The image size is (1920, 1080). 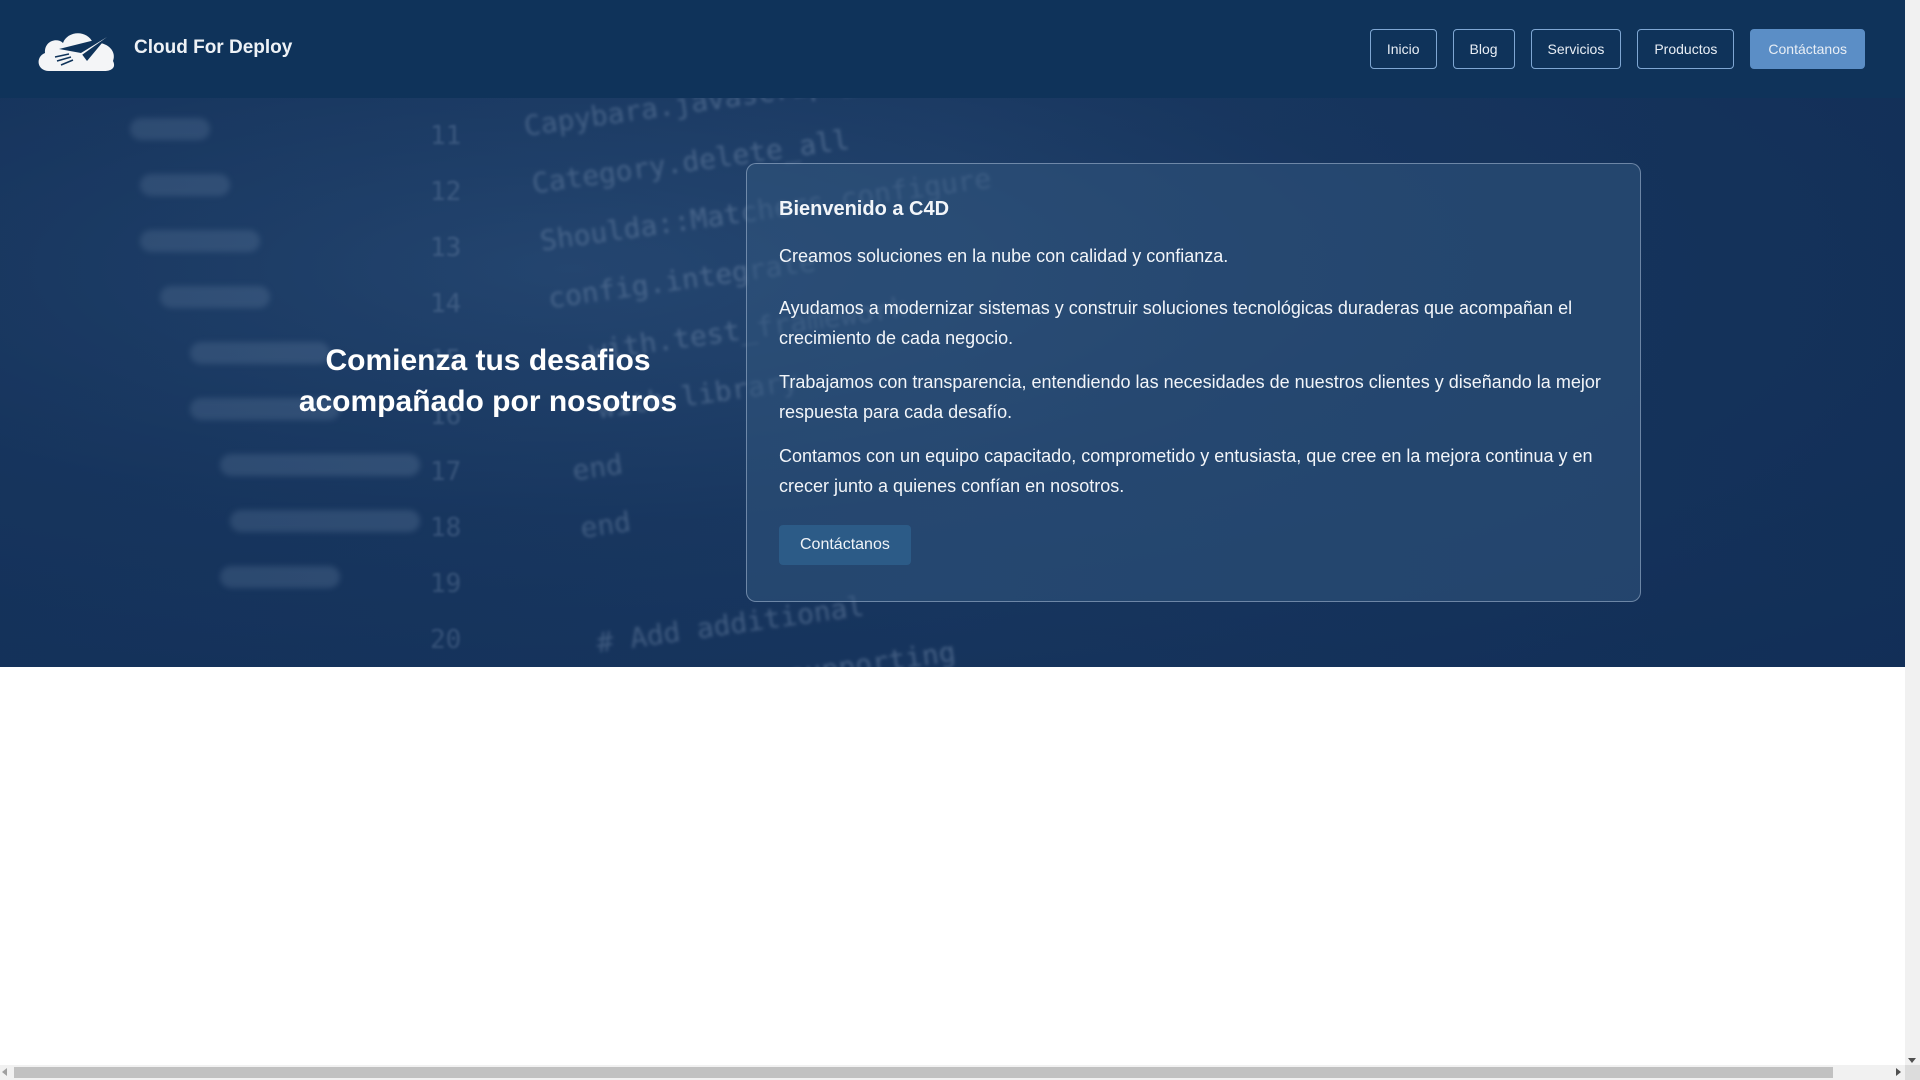 What do you see at coordinates (1912, 1072) in the screenshot?
I see `scrollbar-corner` at bounding box center [1912, 1072].